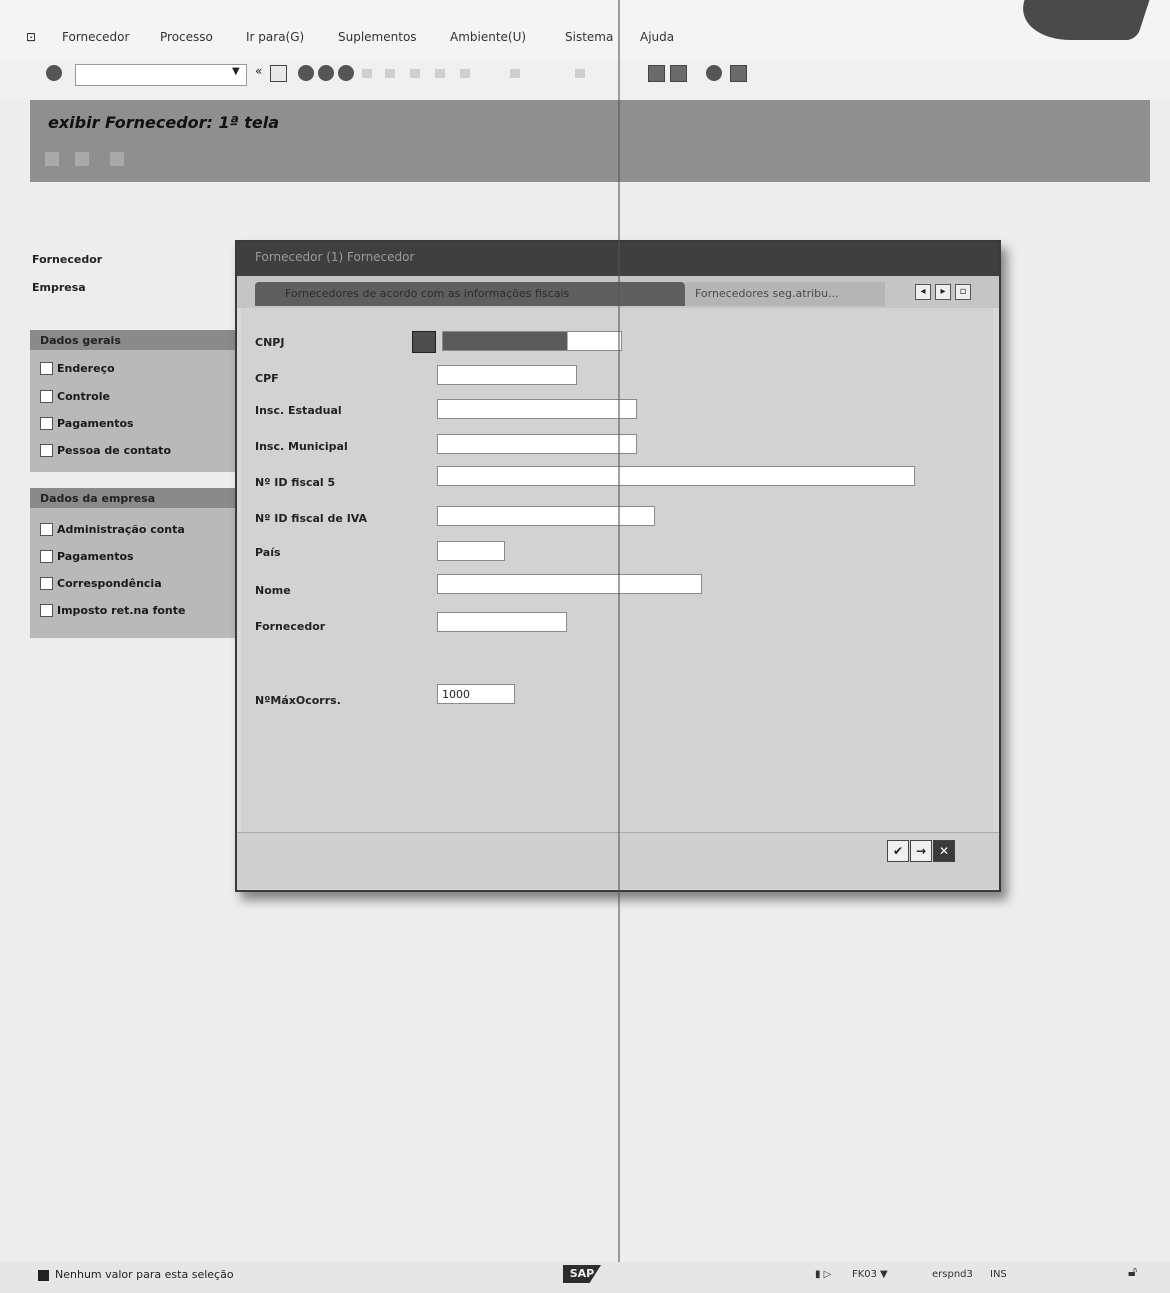  What do you see at coordinates (164, 122) in the screenshot?
I see `page-title: exibir Fornecedor: 1ª tela` at bounding box center [164, 122].